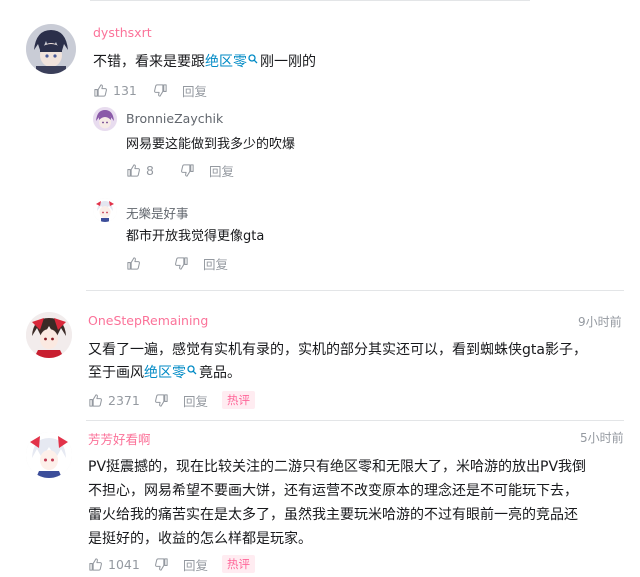  I want to click on like-count: 2371, so click(124, 400).